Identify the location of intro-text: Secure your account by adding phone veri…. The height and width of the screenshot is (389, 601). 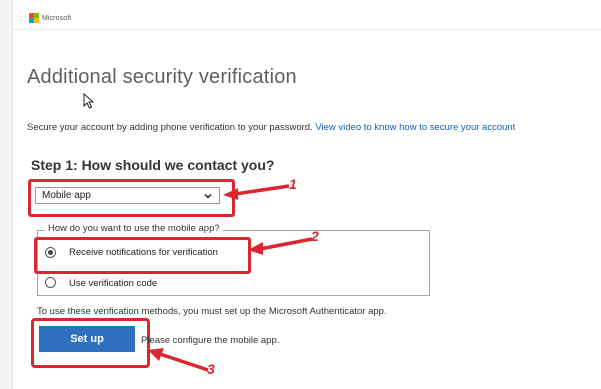
(271, 127).